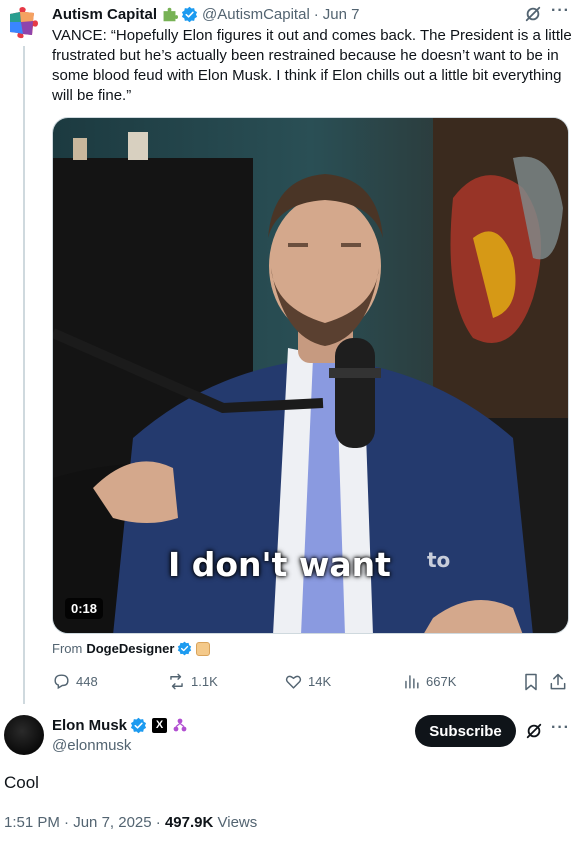 Image resolution: width=583 pixels, height=849 pixels. What do you see at coordinates (189, 822) in the screenshot?
I see `main-views-count: 497.9K` at bounding box center [189, 822].